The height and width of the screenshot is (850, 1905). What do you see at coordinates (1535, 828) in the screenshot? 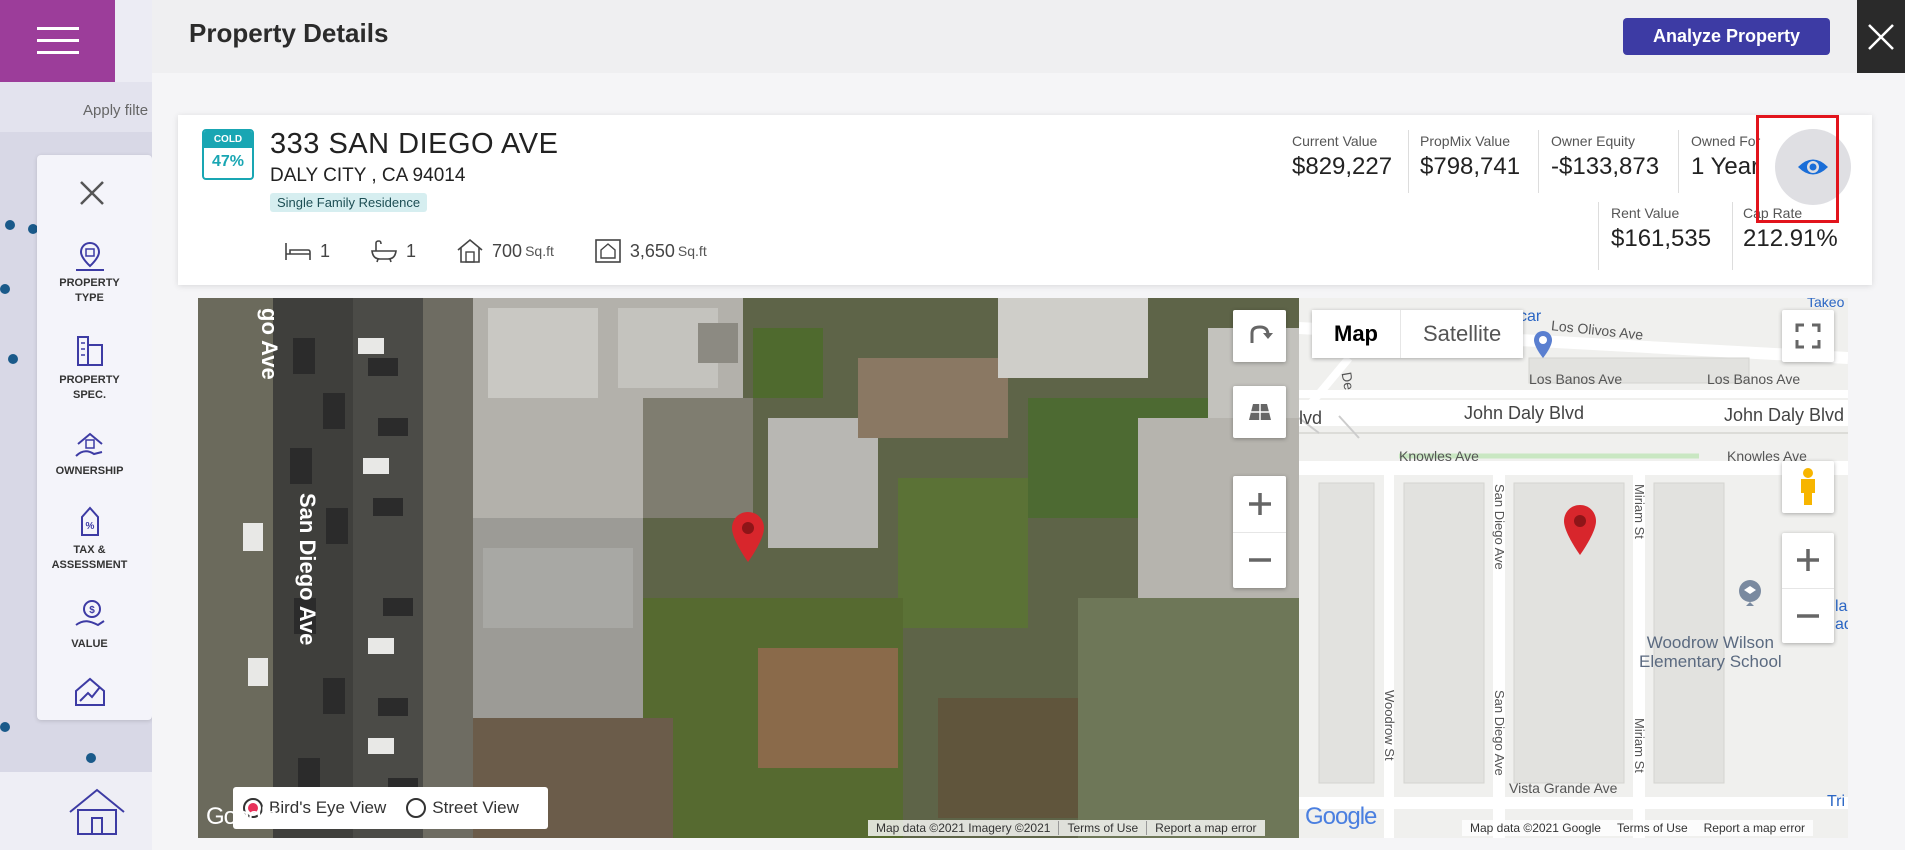
I see `attribution-text: Map data ©2021 Google` at bounding box center [1535, 828].